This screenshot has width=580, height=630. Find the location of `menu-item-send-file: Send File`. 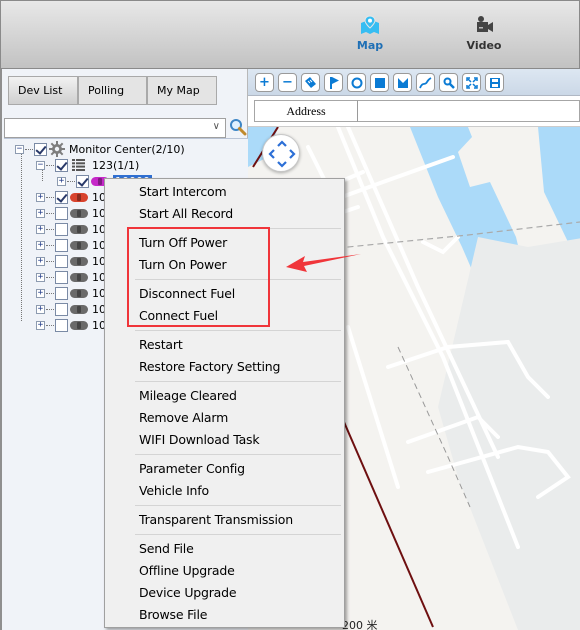

menu-item-send-file: Send File is located at coordinates (166, 549).